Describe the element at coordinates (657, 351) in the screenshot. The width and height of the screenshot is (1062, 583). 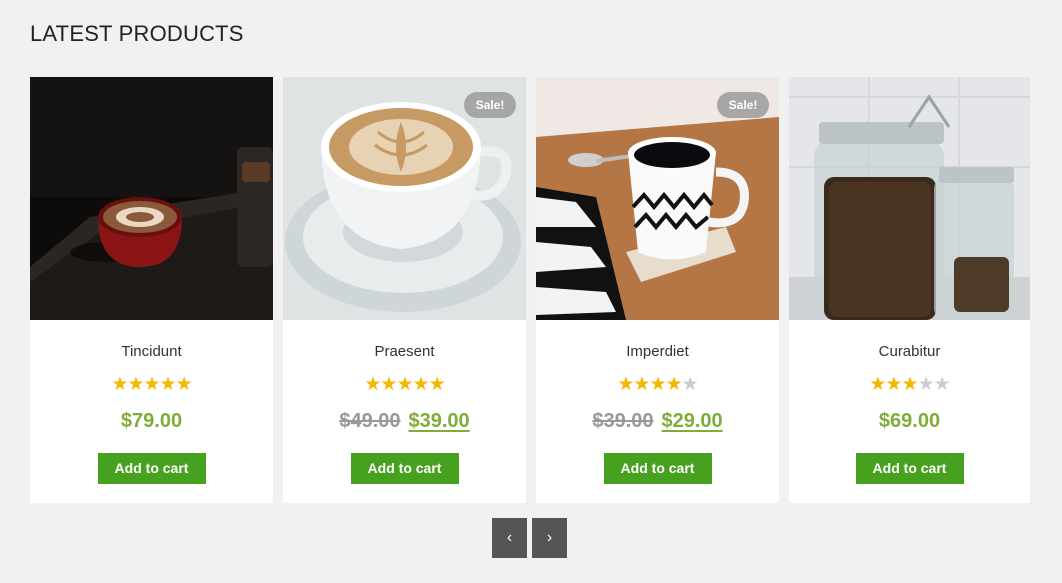
I see `product-title: Imperdiet` at that location.